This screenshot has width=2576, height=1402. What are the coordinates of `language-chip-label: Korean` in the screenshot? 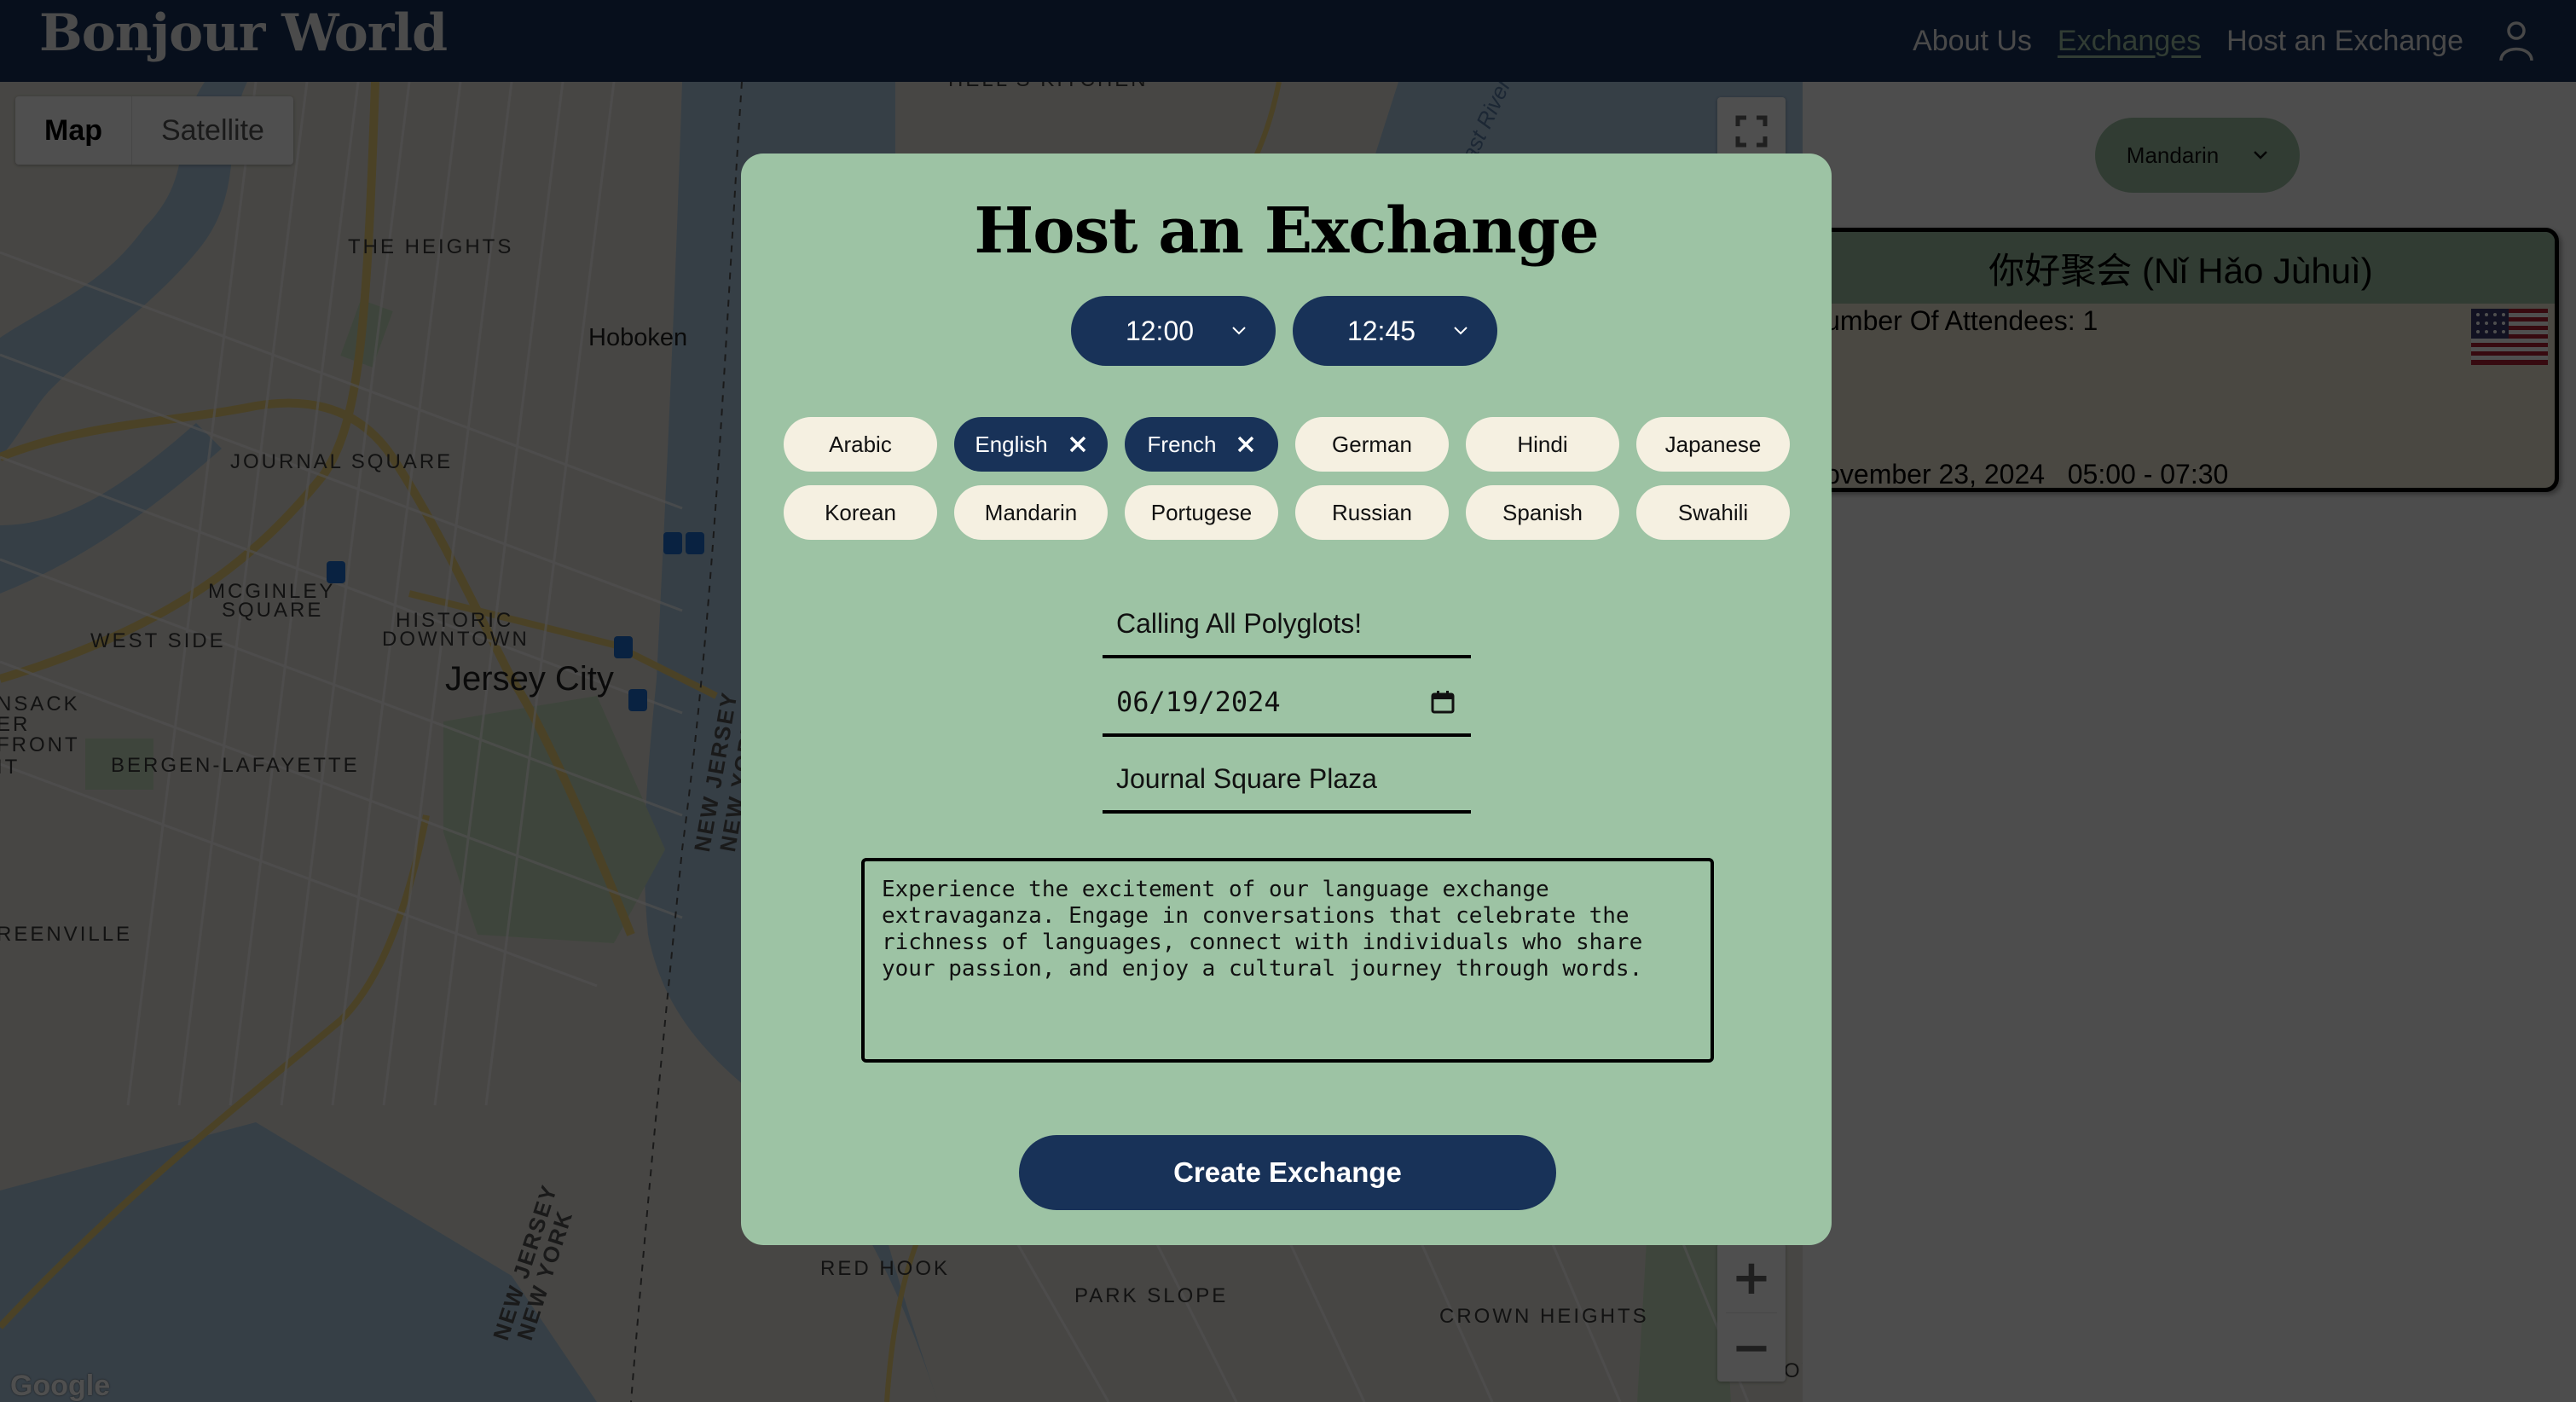 It's located at (861, 512).